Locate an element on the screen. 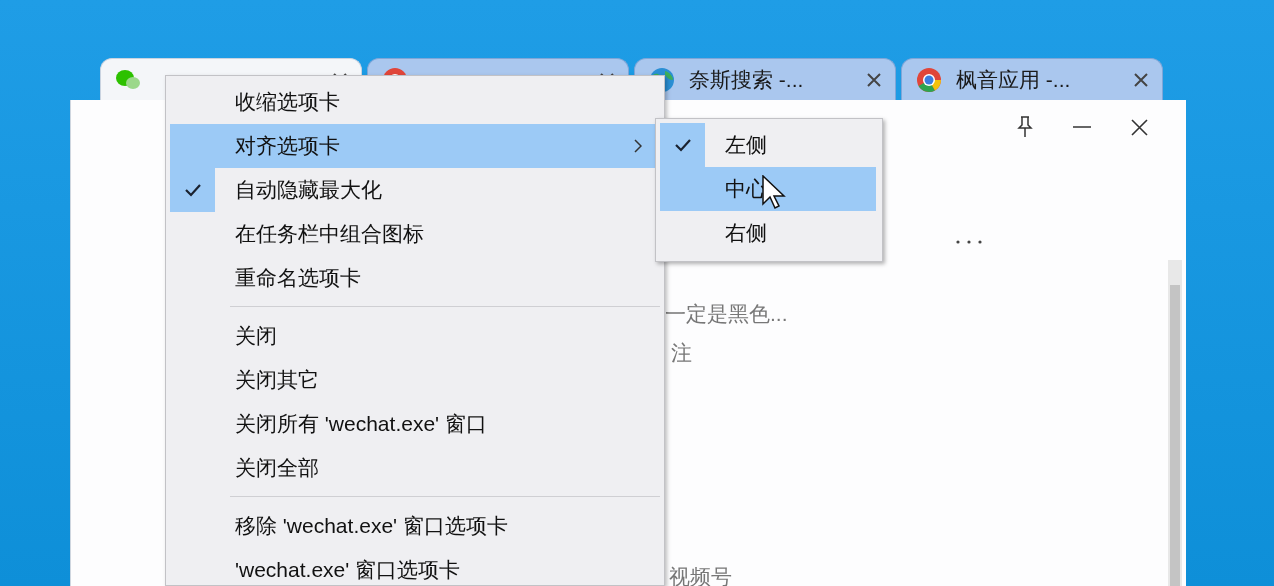  menu-item: 移除 'wechat.exe' 窗口选项卡 is located at coordinates (415, 526).